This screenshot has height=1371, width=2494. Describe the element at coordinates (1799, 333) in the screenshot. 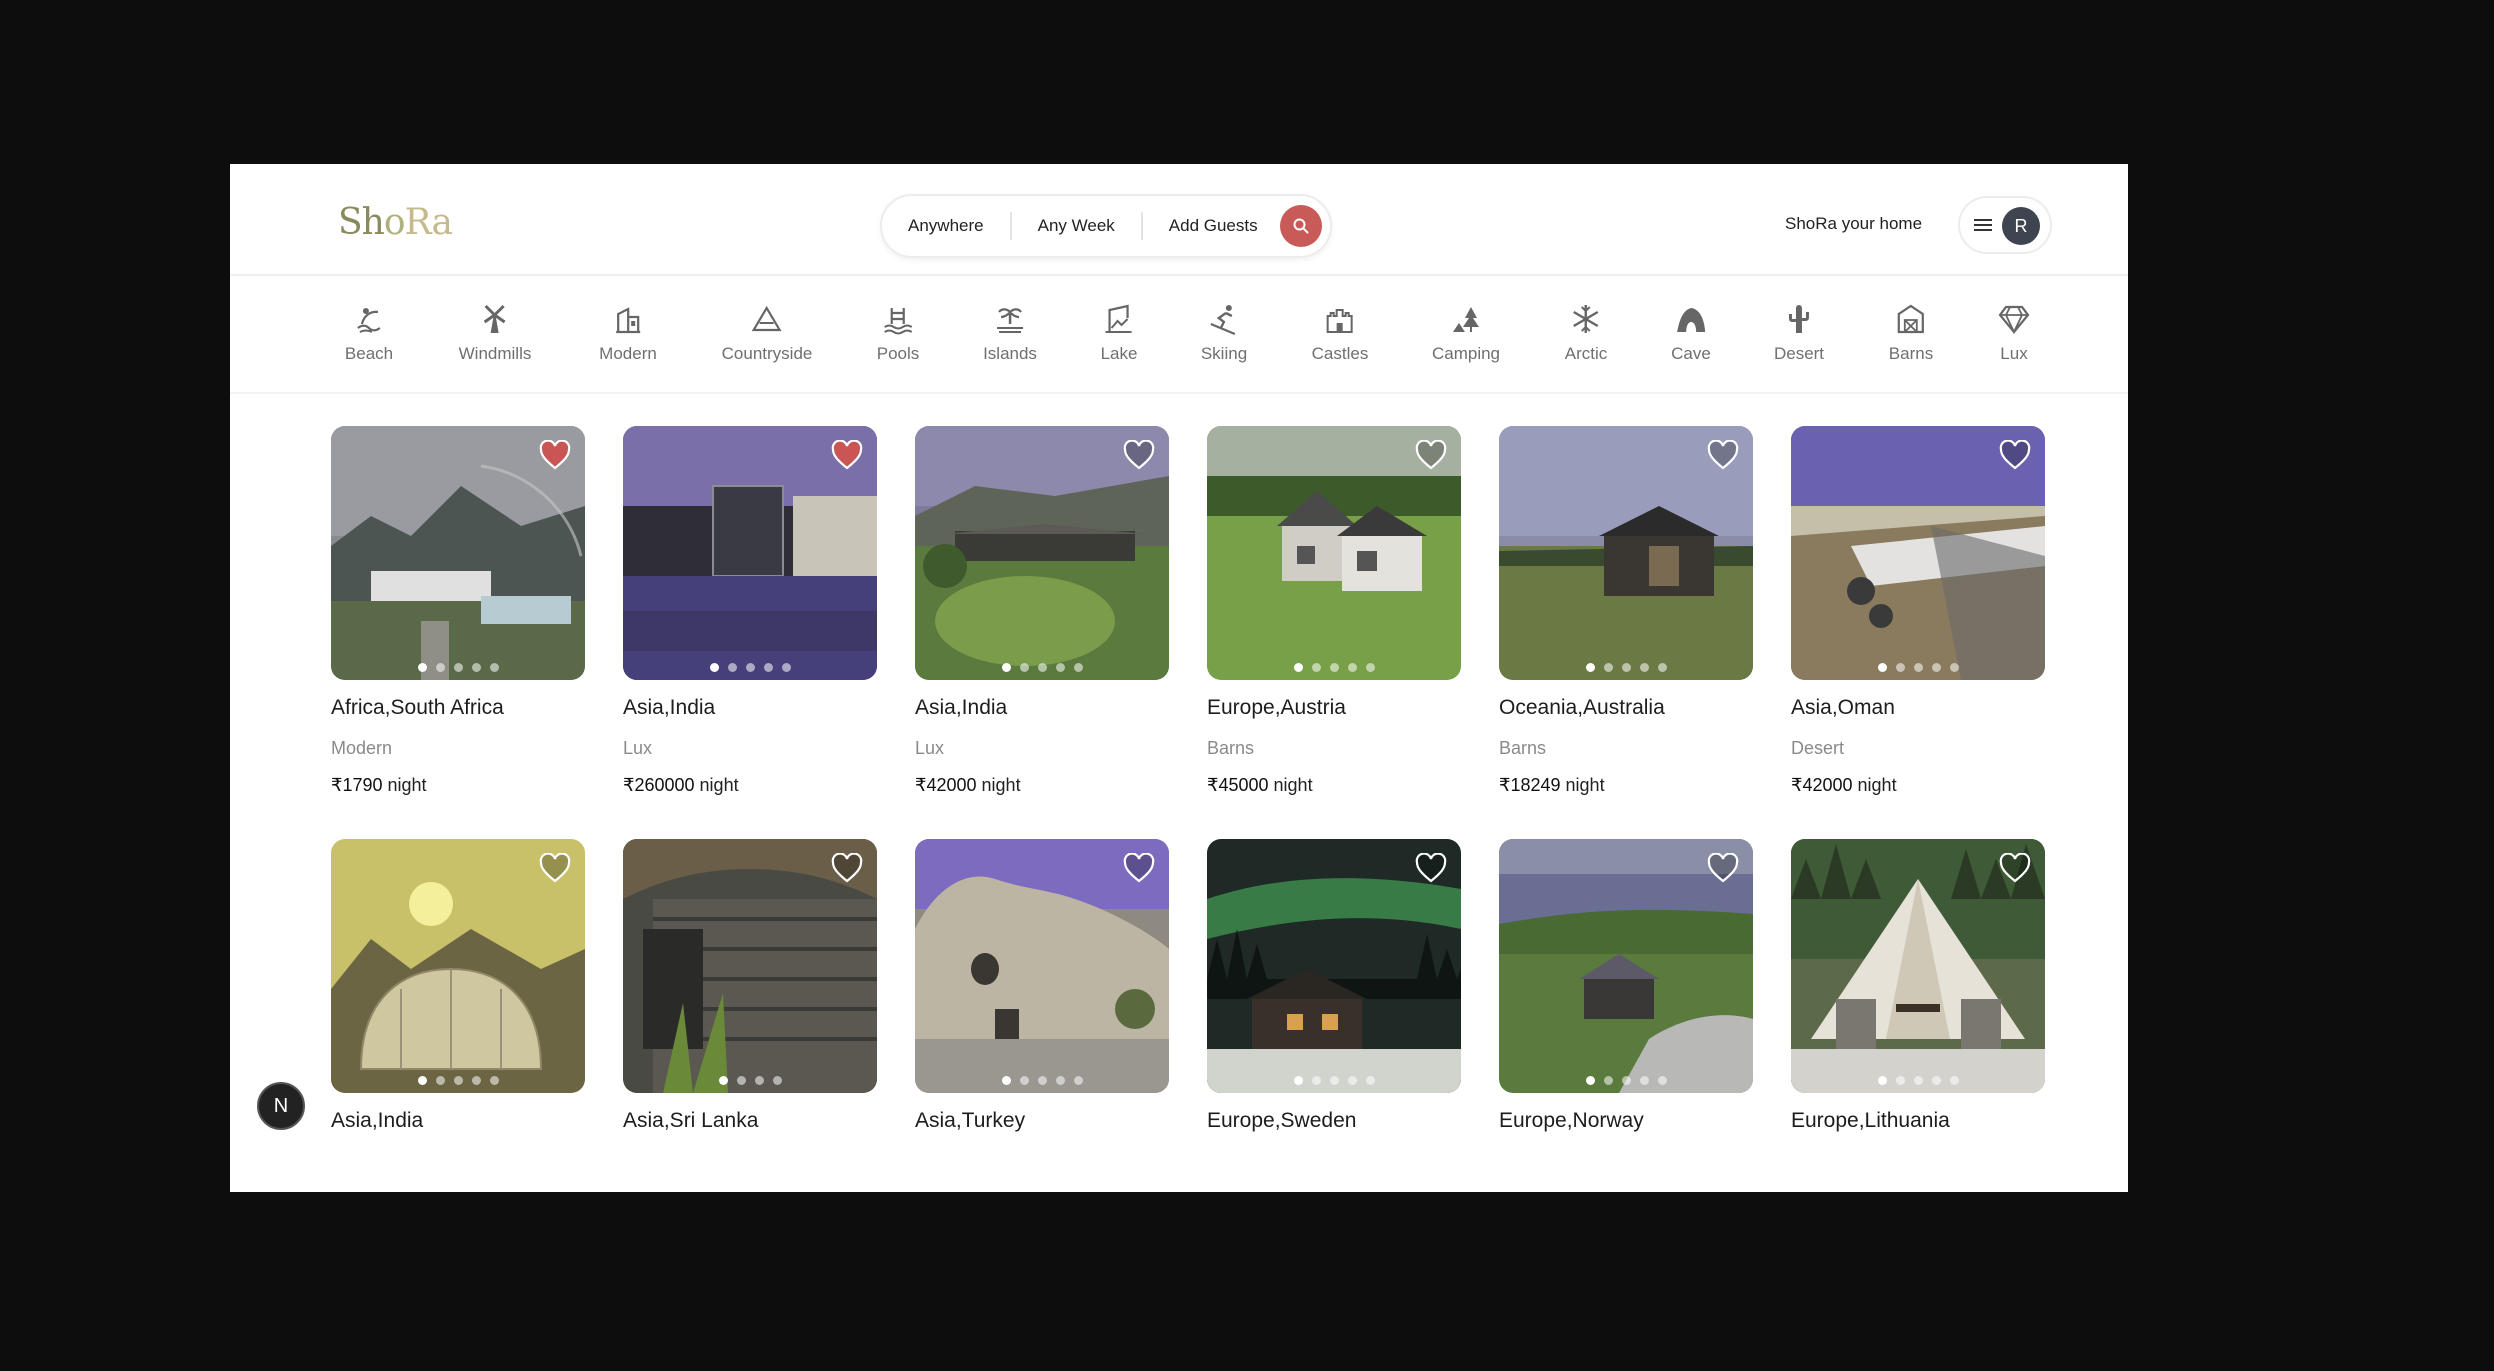

I see `category-desert: Desert` at that location.